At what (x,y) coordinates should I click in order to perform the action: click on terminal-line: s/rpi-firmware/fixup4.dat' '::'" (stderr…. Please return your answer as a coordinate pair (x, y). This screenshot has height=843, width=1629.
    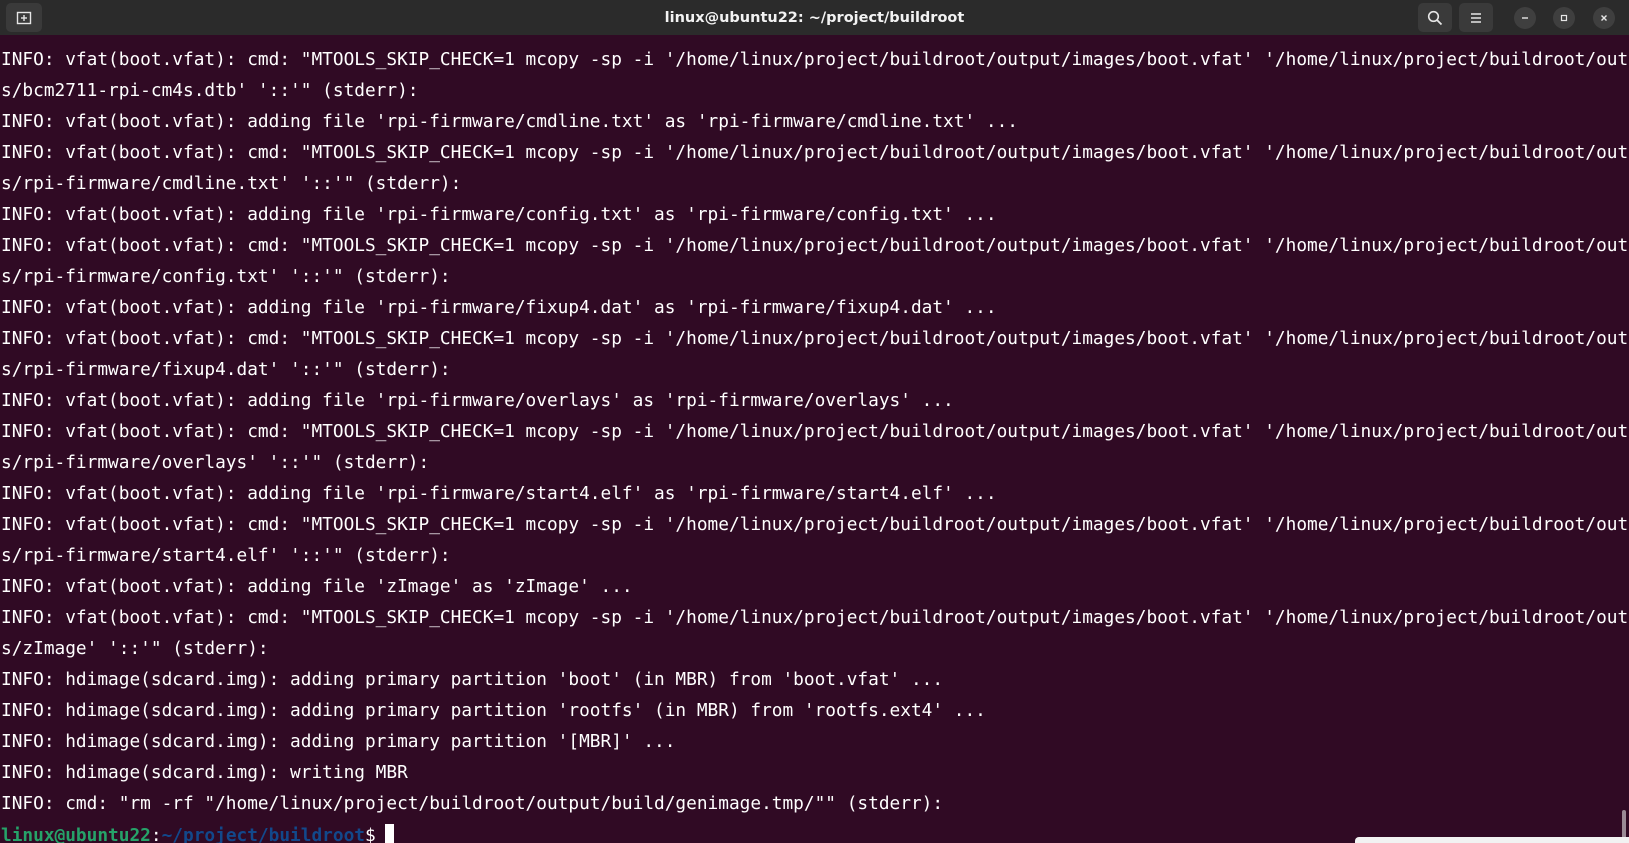
    Looking at the image, I should click on (226, 369).